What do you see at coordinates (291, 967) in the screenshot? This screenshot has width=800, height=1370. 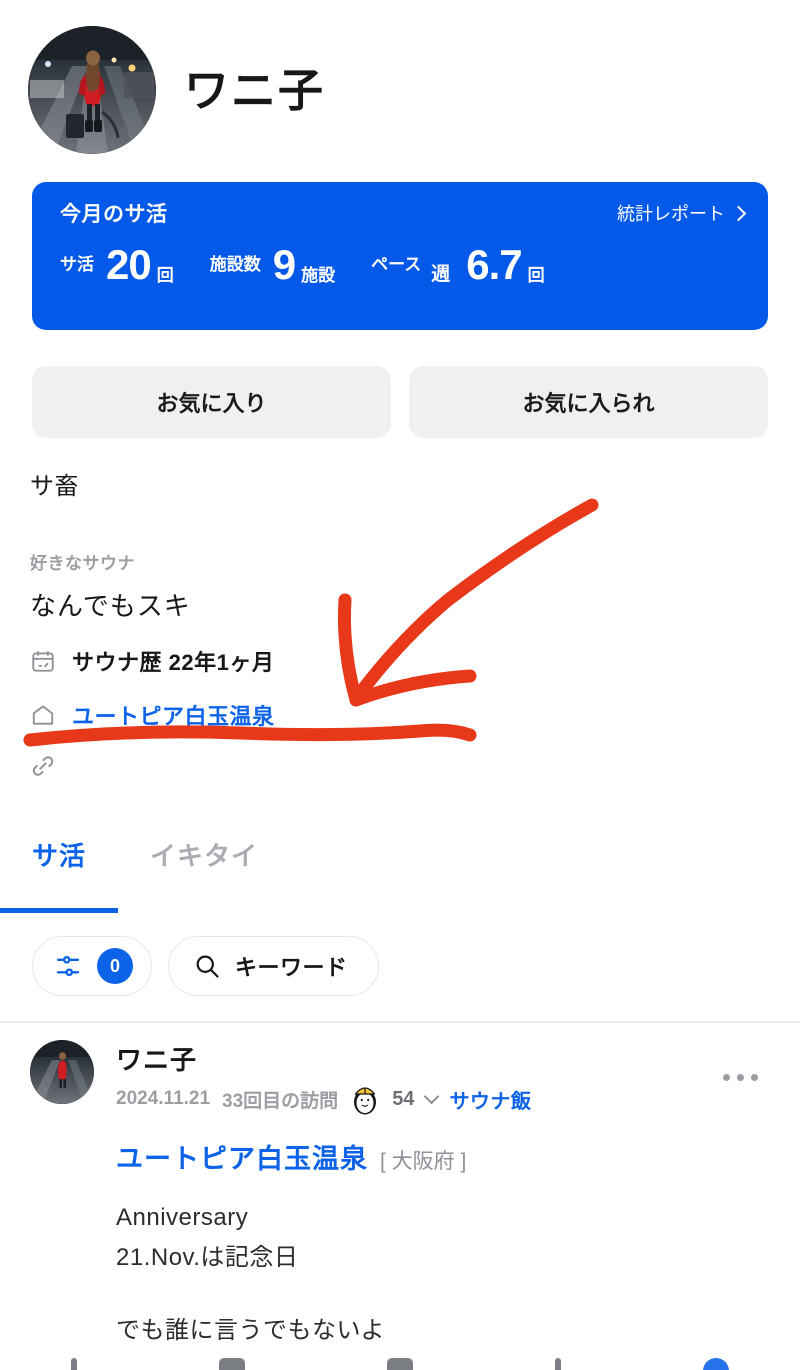 I see `keyword-search-label: キーワード` at bounding box center [291, 967].